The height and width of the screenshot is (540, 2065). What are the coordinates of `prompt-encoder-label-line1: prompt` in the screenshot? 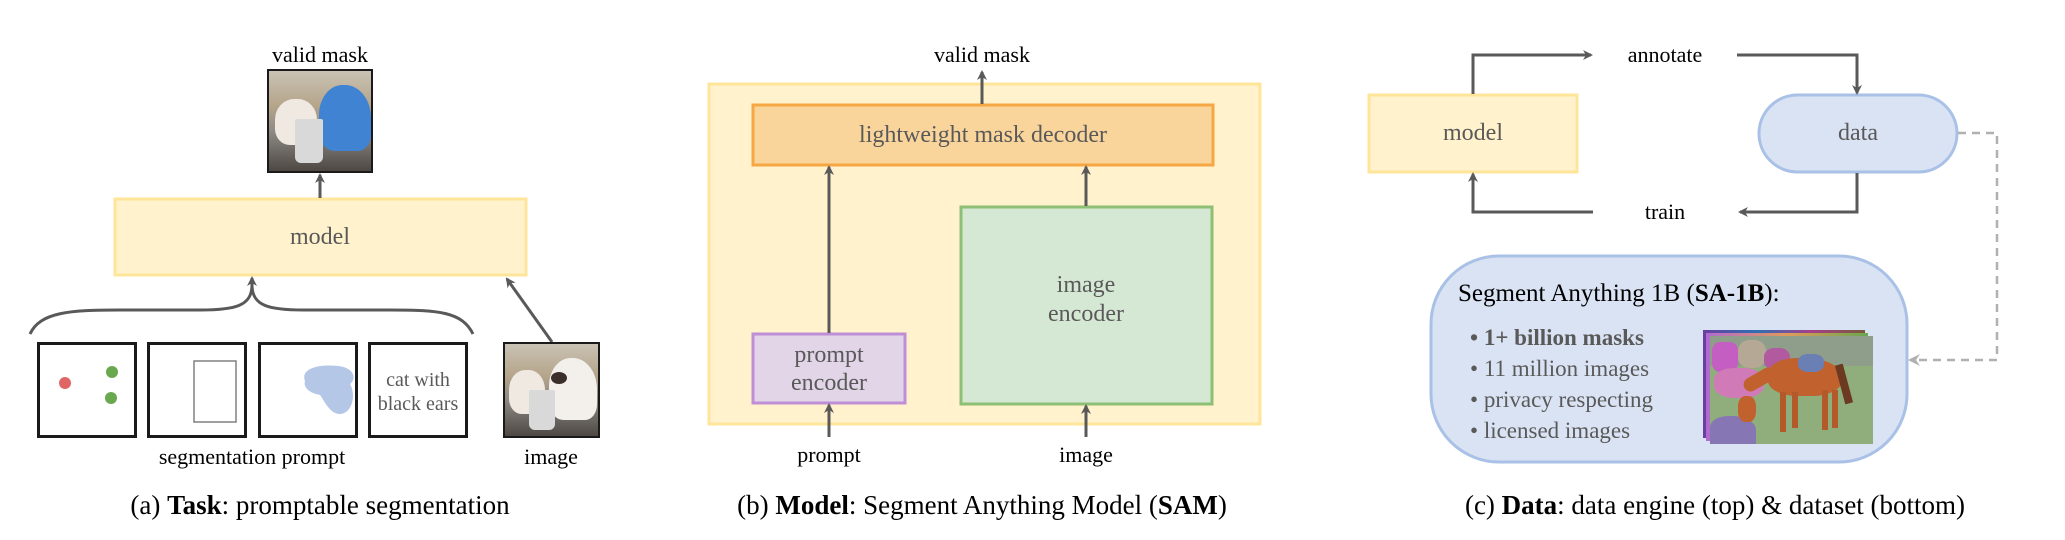 It's located at (829, 355).